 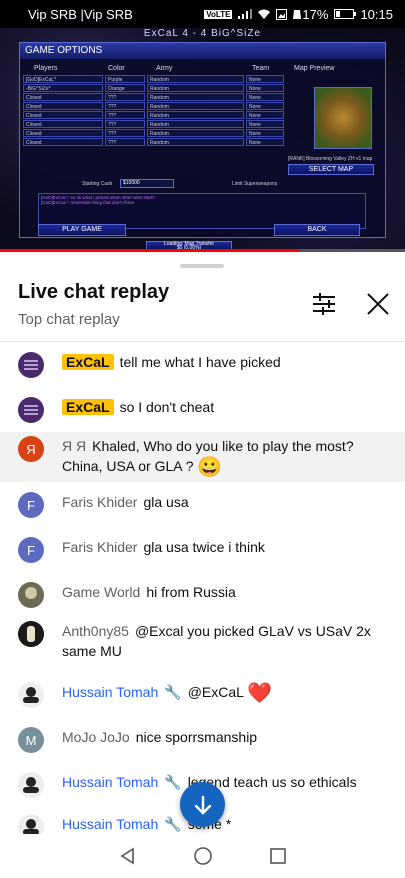 I want to click on starting-cash-label: Starting Cash, so click(x=97, y=184).